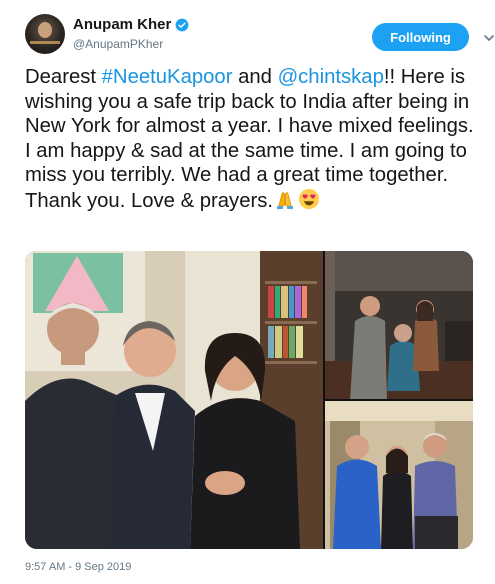  I want to click on tweet-text-segment: Dearest, so click(63, 77).